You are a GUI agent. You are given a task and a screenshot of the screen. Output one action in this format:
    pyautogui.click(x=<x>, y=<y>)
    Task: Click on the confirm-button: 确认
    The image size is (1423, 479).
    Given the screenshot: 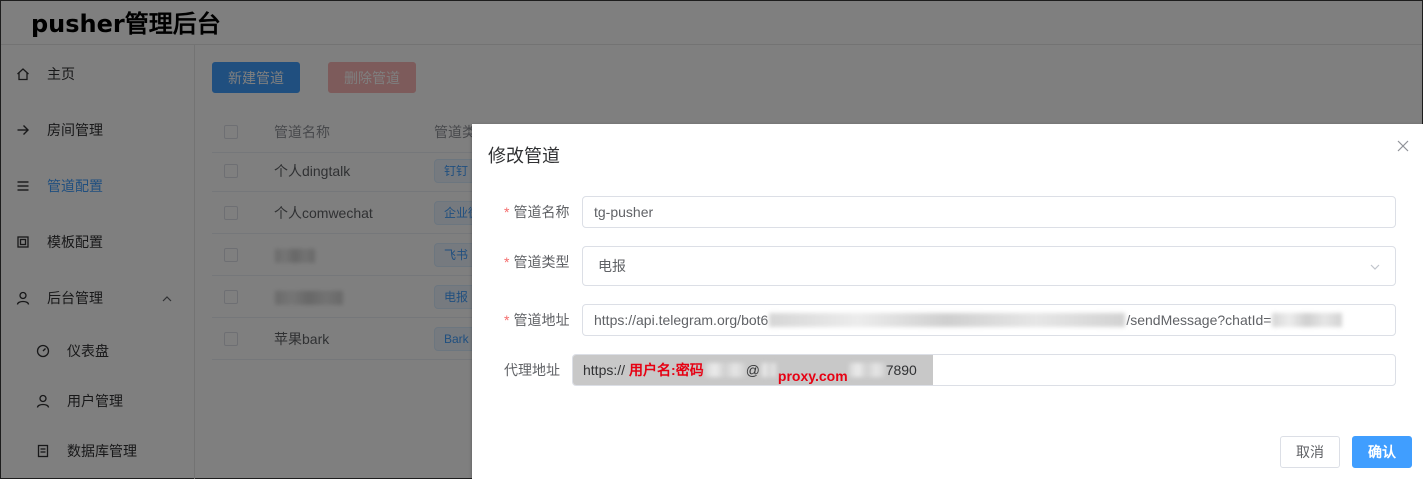 What is the action you would take?
    pyautogui.click(x=1382, y=452)
    